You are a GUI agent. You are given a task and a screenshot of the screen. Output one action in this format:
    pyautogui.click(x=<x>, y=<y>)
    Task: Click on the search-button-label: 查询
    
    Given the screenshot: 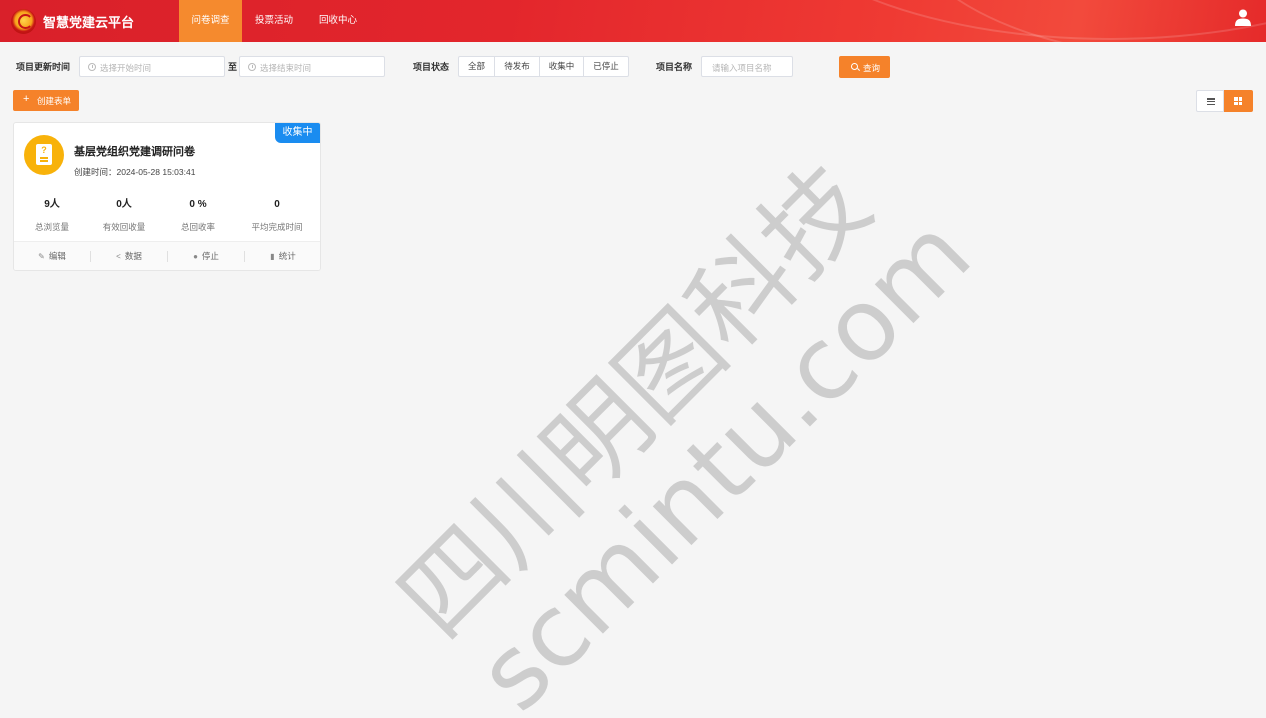 What is the action you would take?
    pyautogui.click(x=872, y=68)
    